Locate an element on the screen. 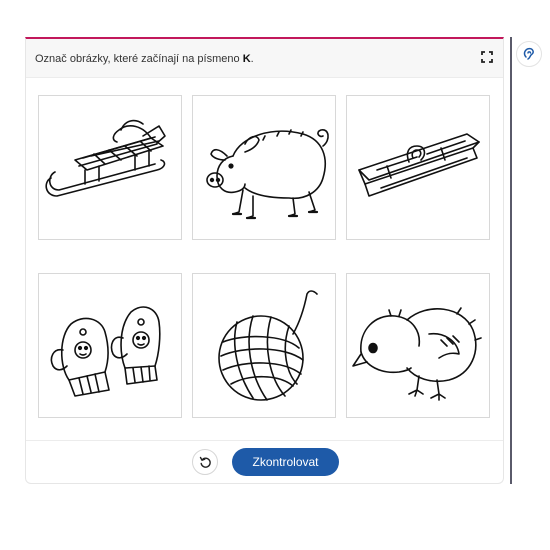 Image resolution: width=550 pixels, height=550 pixels. image-tile-pig is located at coordinates (264, 167).